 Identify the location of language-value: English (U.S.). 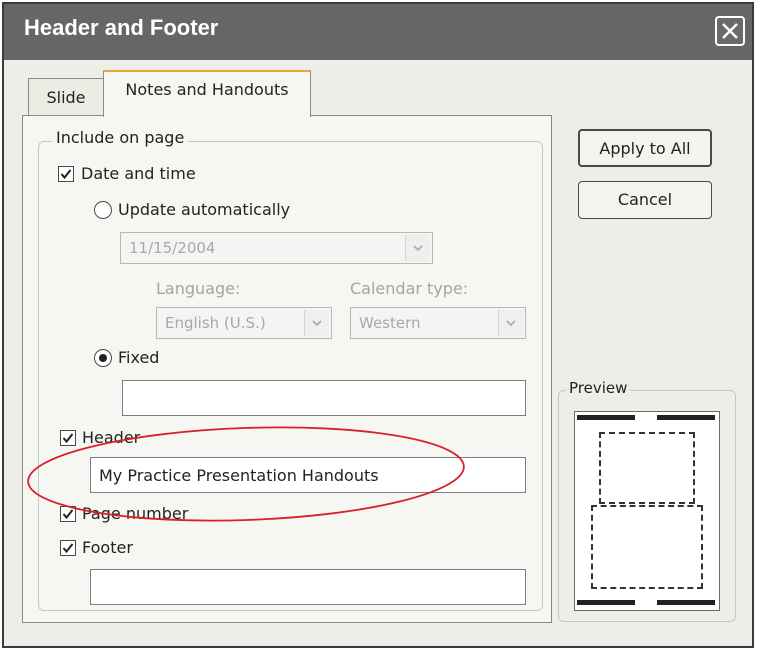
(215, 323).